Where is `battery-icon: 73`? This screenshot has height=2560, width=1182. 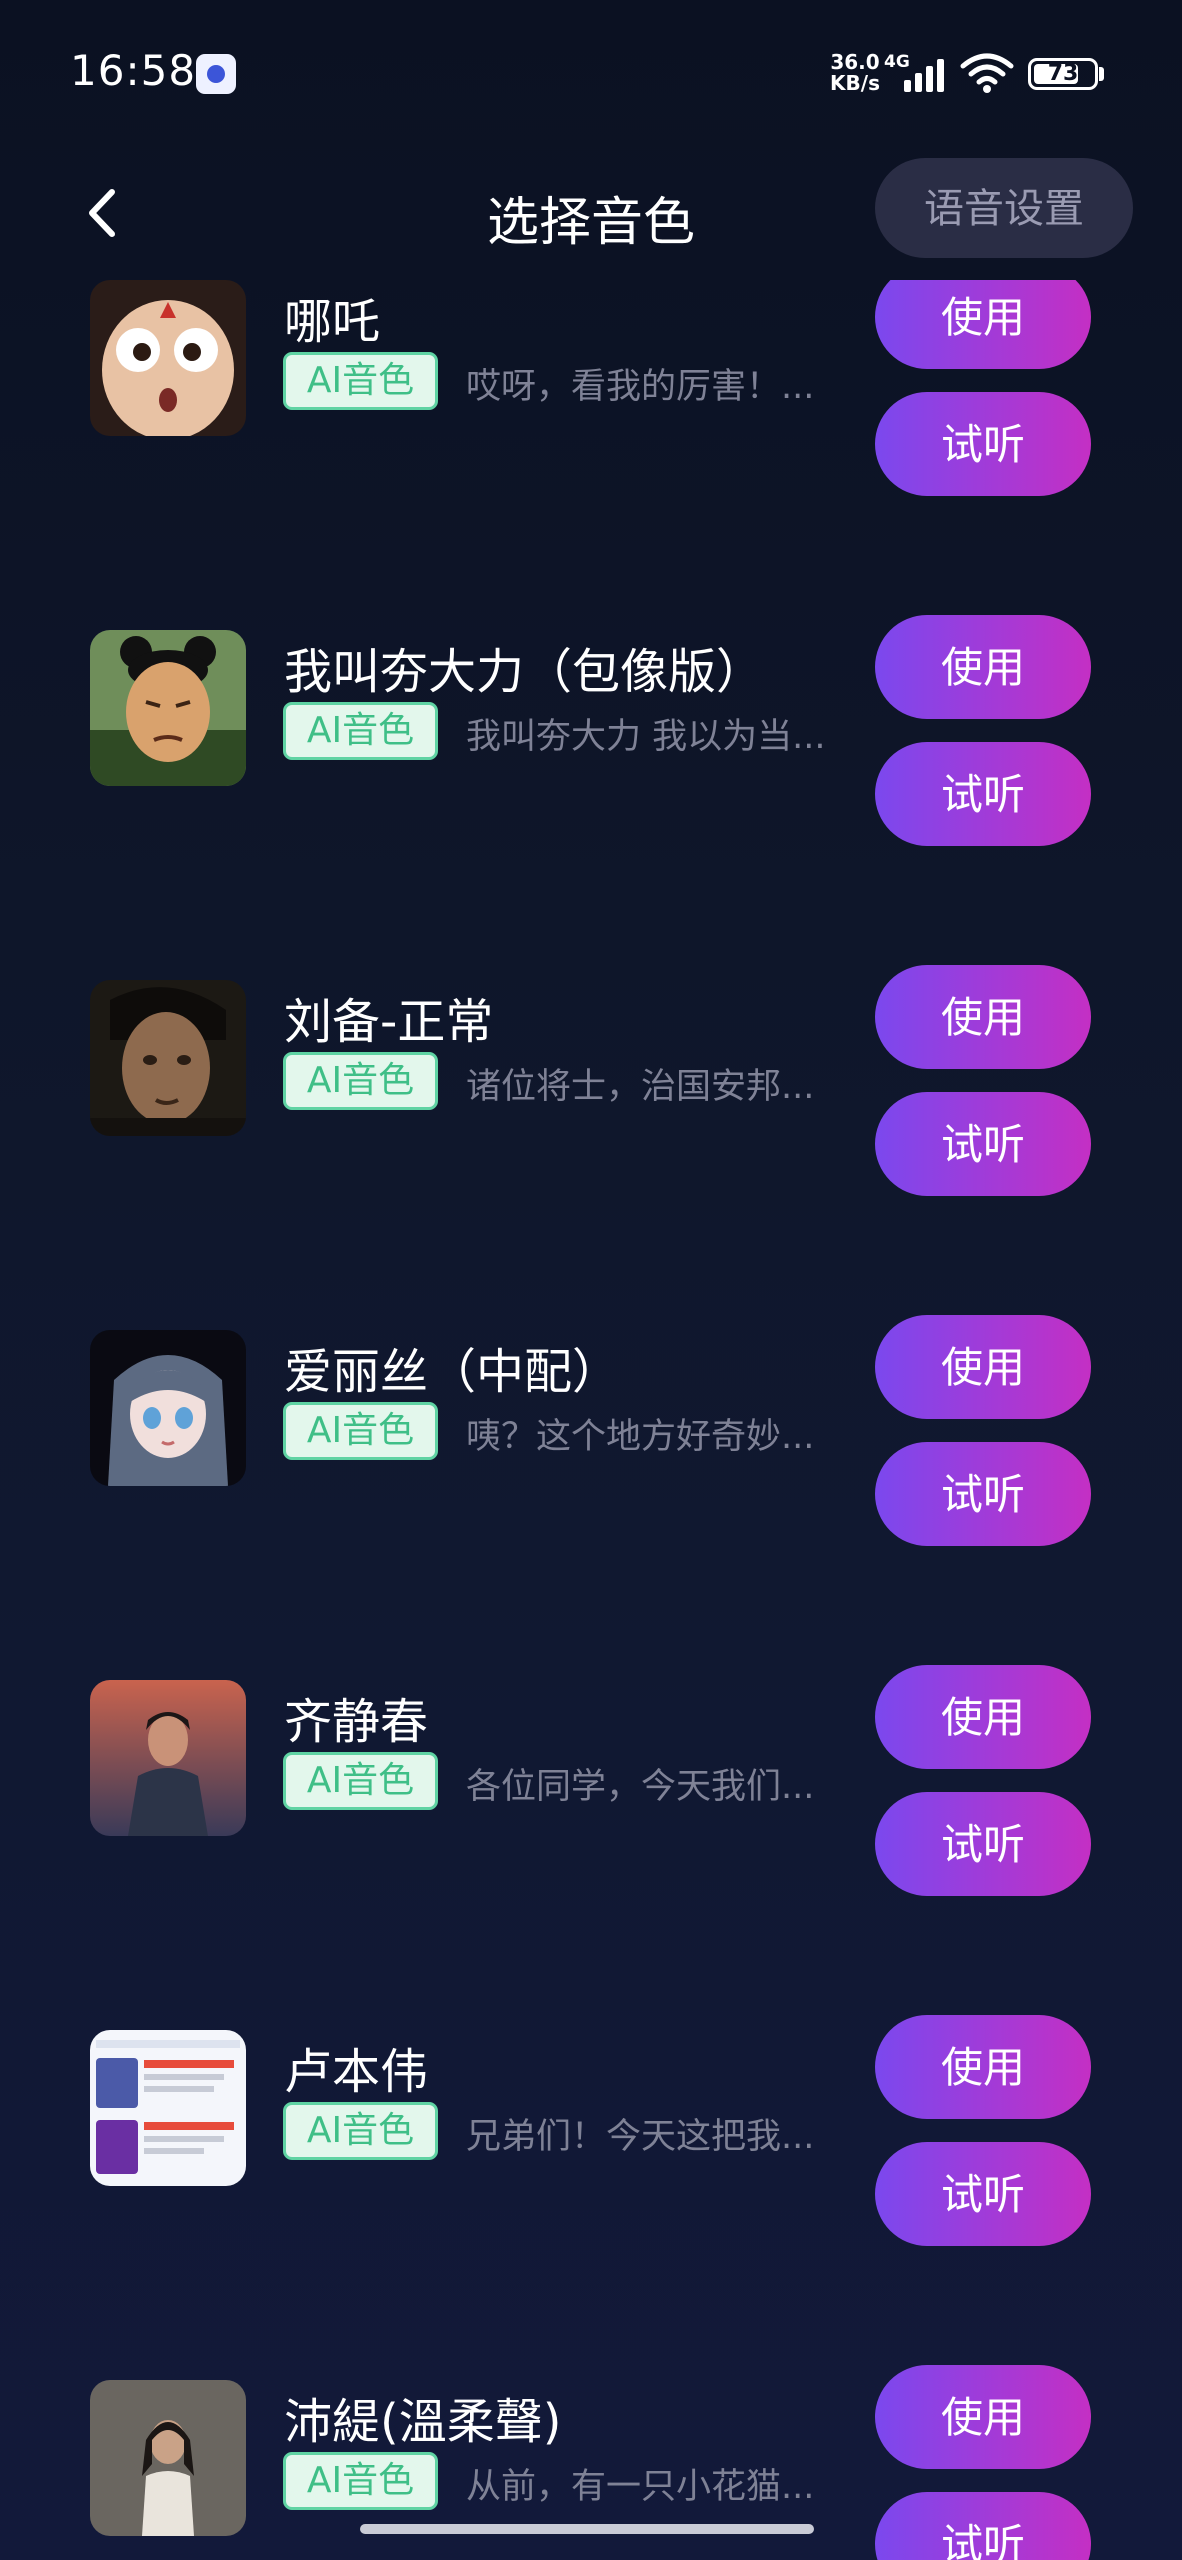 battery-icon: 73 is located at coordinates (1063, 74).